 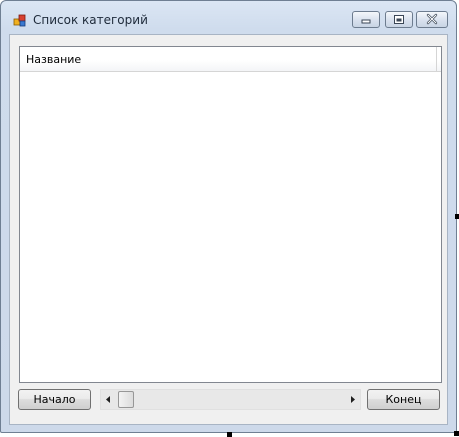 I want to click on maximize-button, so click(x=399, y=19).